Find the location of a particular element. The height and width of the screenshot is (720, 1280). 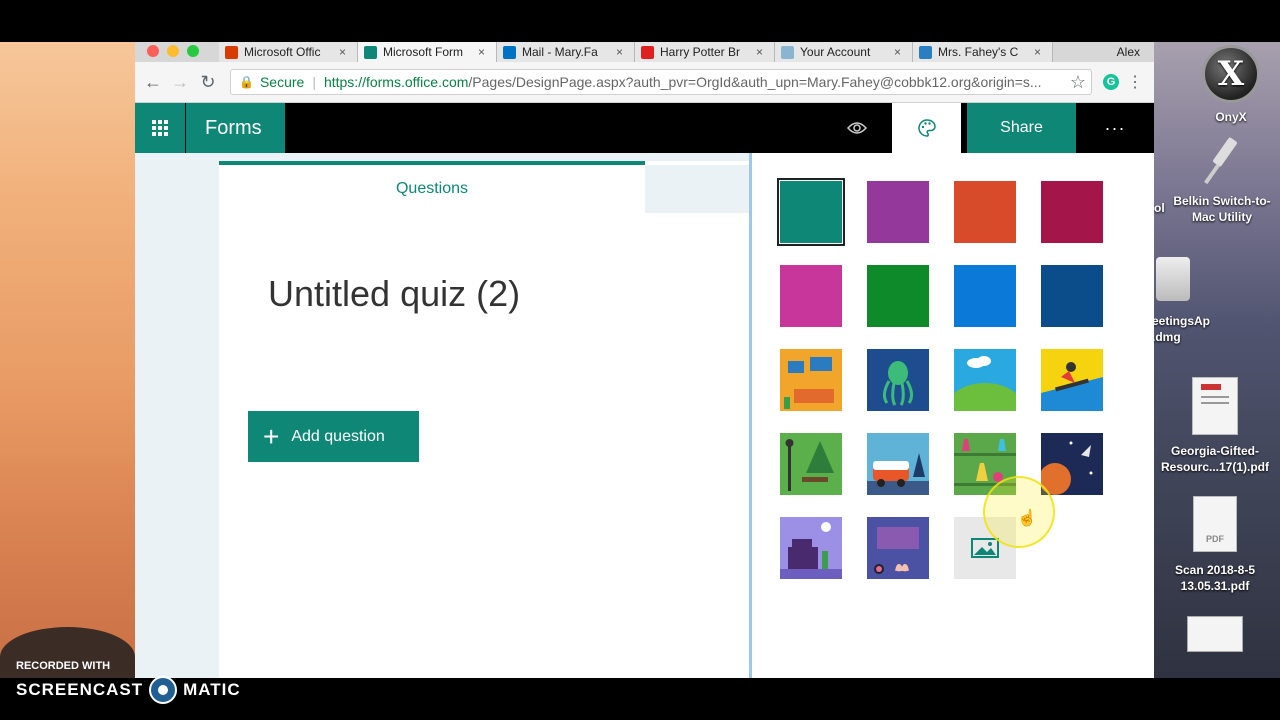

browser-tab: Mail - Mary.Fa × is located at coordinates (566, 52).